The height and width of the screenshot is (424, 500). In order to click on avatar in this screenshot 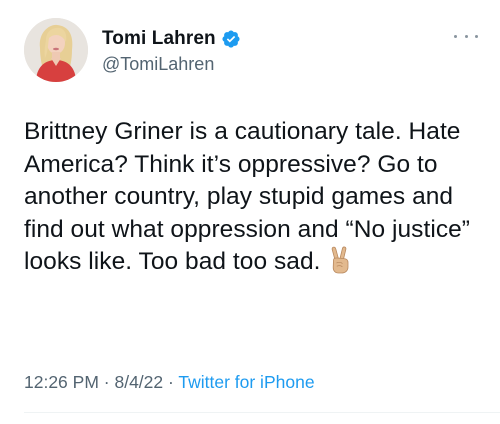, I will do `click(56, 50)`.